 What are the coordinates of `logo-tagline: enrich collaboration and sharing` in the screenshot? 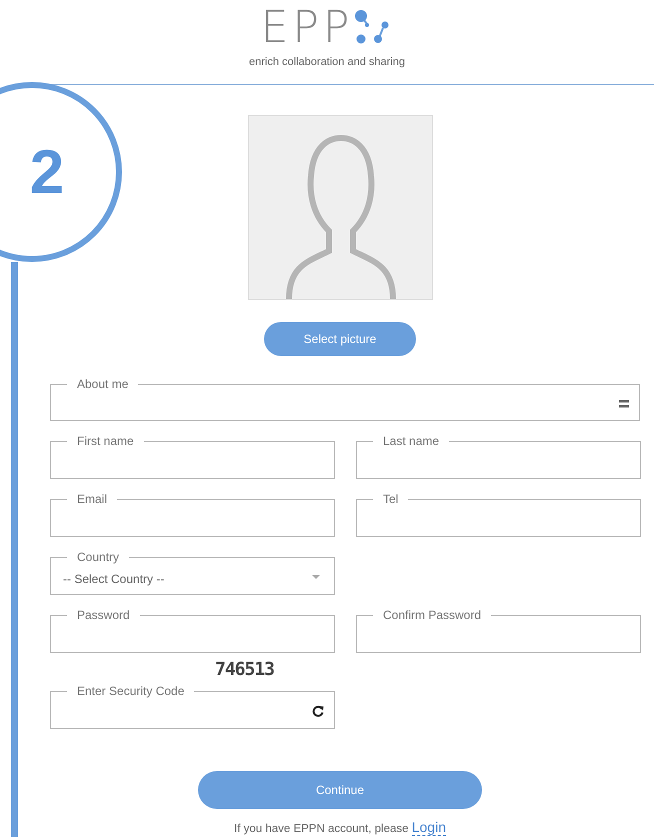 It's located at (327, 62).